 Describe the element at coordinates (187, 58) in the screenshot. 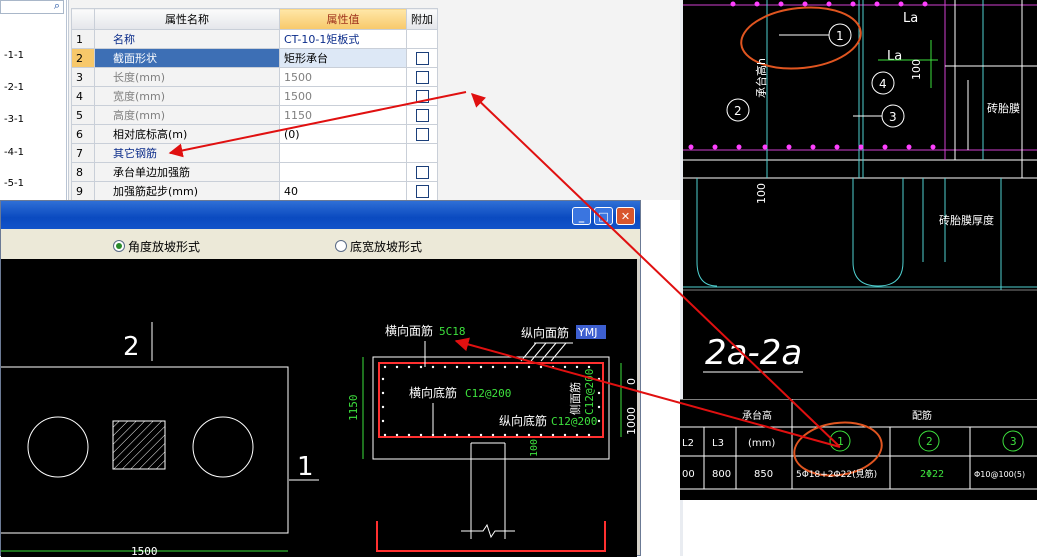

I see `property-name: 截面形状` at that location.